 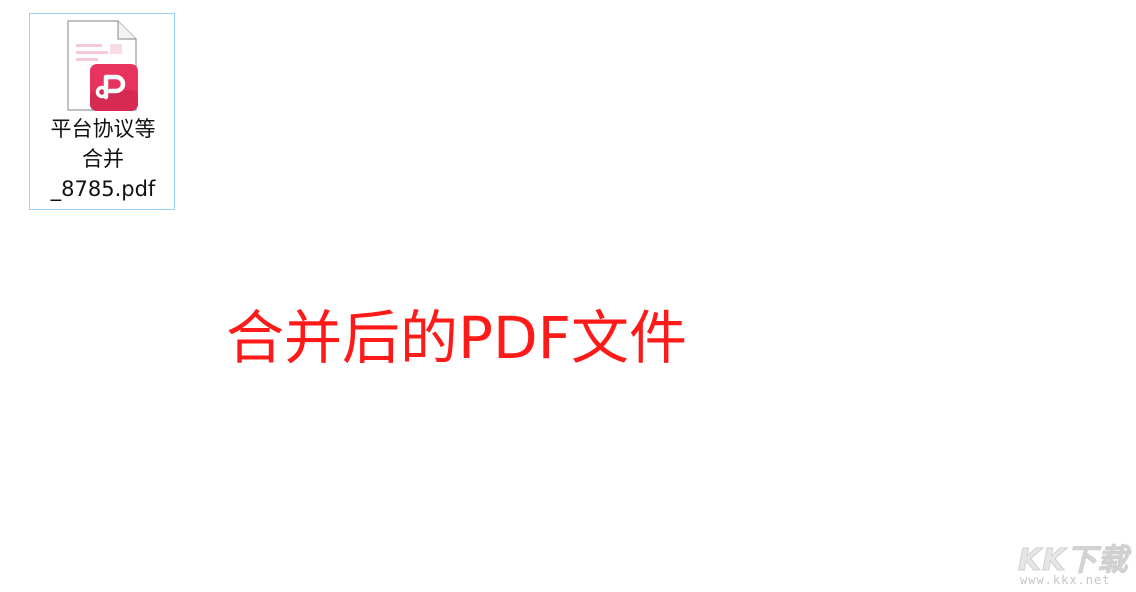 What do you see at coordinates (102, 65) in the screenshot?
I see `pdf-file-icon` at bounding box center [102, 65].